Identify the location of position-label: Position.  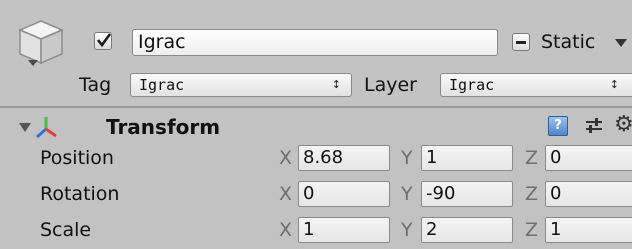
(77, 158).